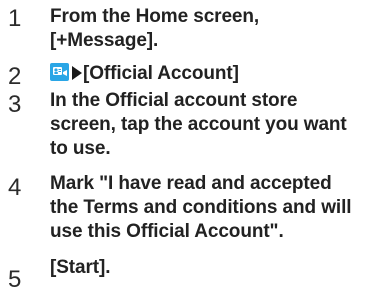  What do you see at coordinates (174, 100) in the screenshot?
I see `step-text-line: In the Official account store` at bounding box center [174, 100].